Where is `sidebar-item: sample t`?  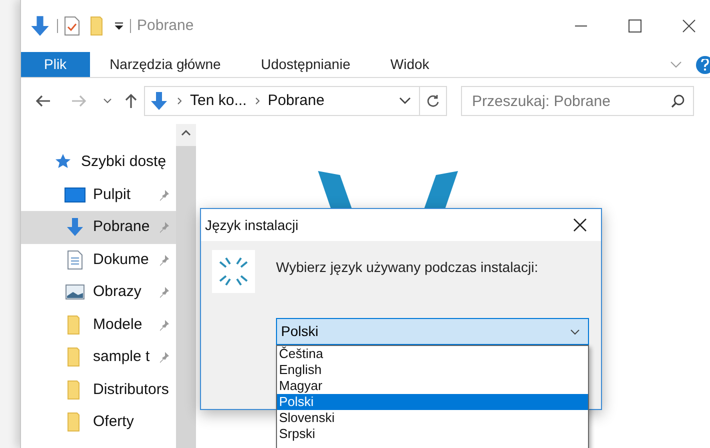
sidebar-item: sample t is located at coordinates (98, 357).